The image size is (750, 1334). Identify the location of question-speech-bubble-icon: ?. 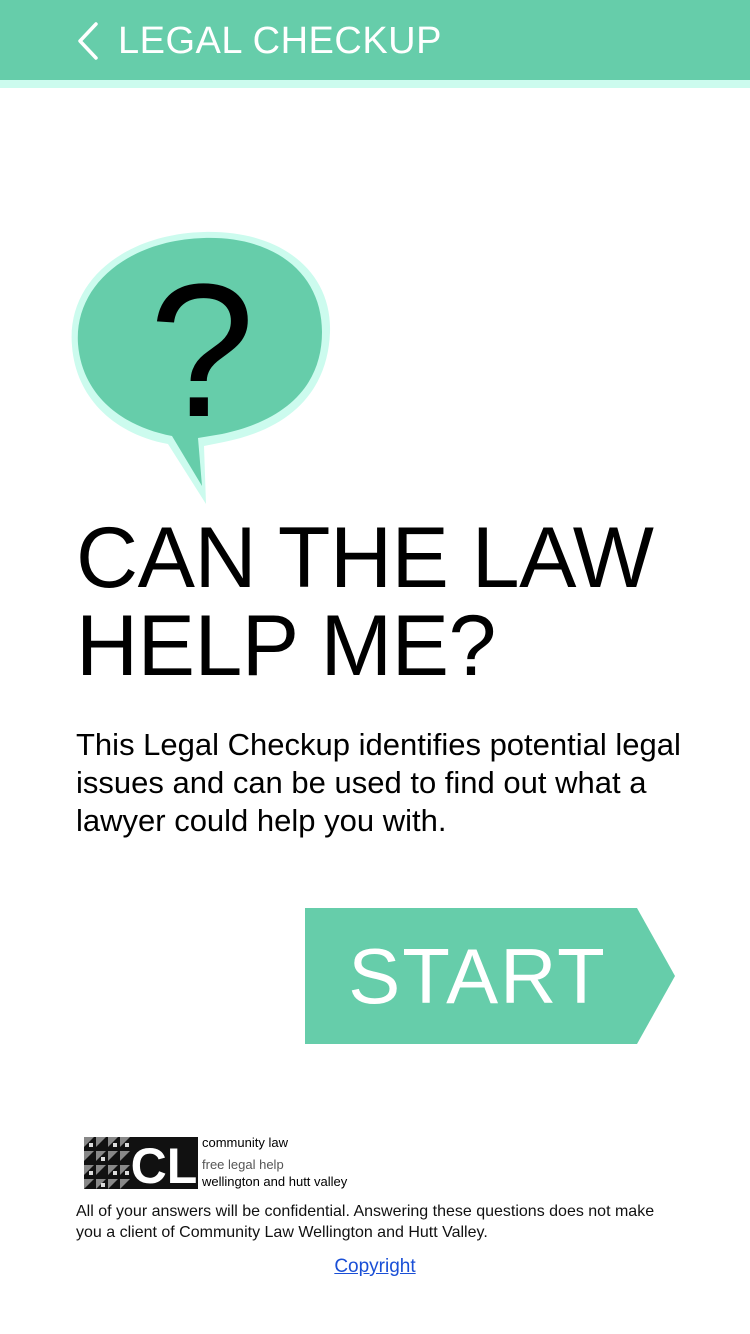
(199, 368).